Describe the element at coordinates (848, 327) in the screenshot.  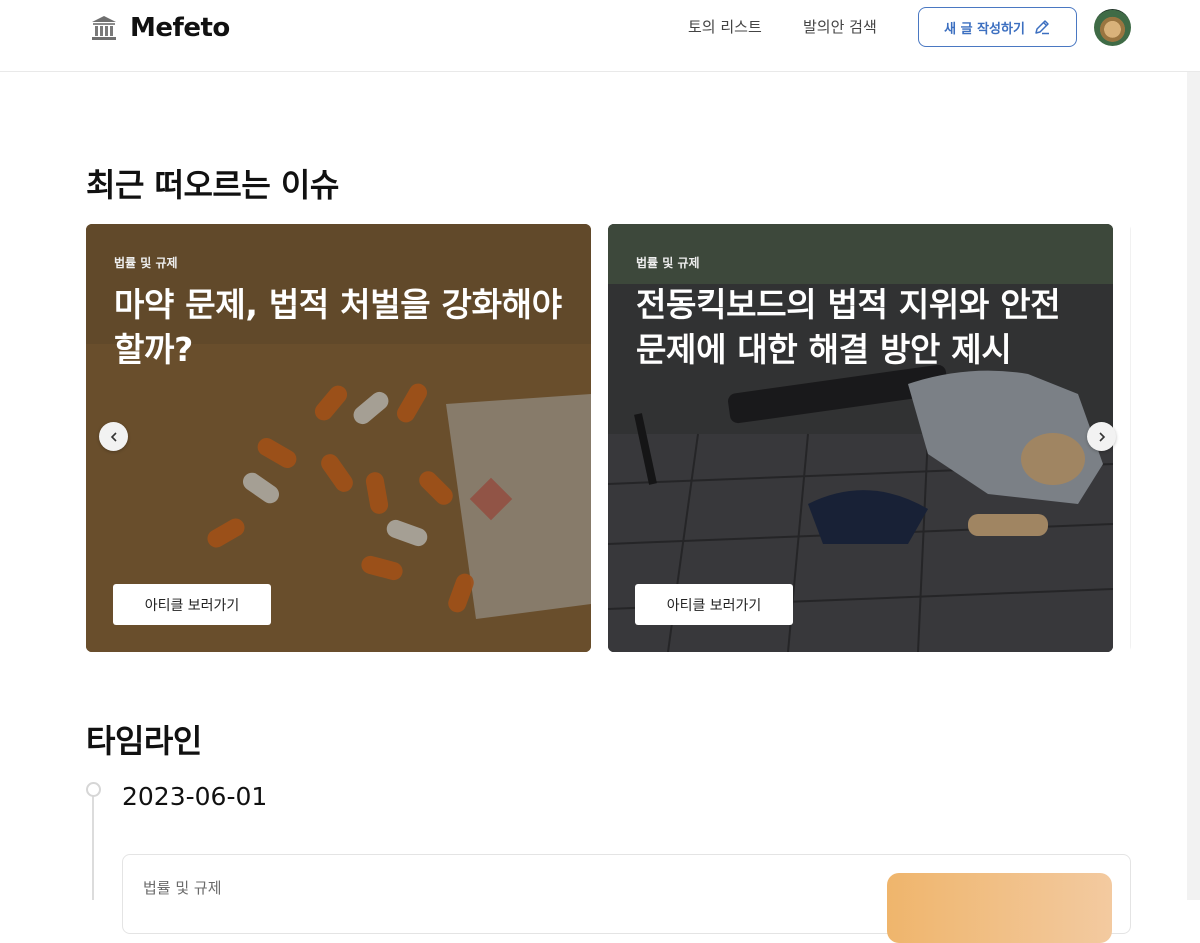
I see `card-title: 전동킥보드의 법적 지위와 안전 문제에 대한 해결 방안 제시` at that location.